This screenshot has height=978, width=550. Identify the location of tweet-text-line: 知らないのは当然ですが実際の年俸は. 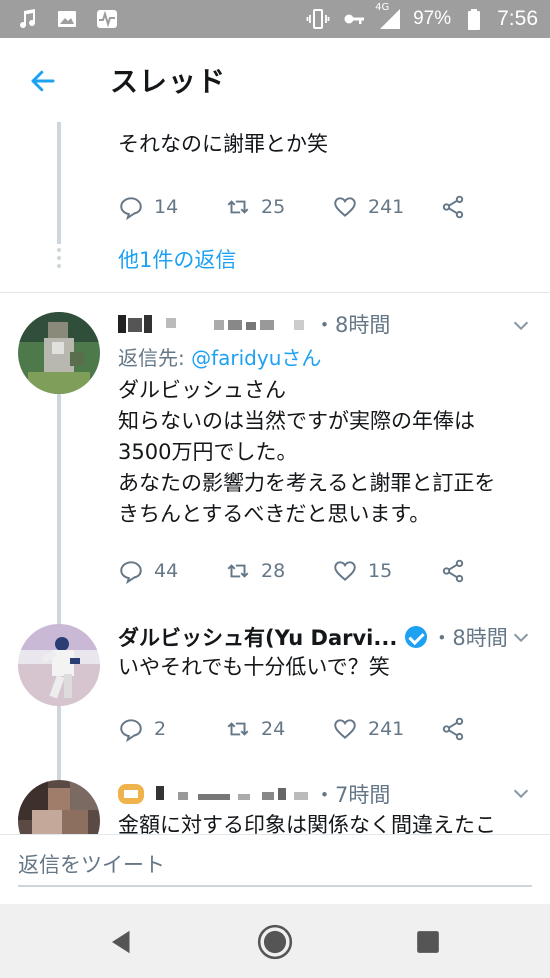
(296, 421).